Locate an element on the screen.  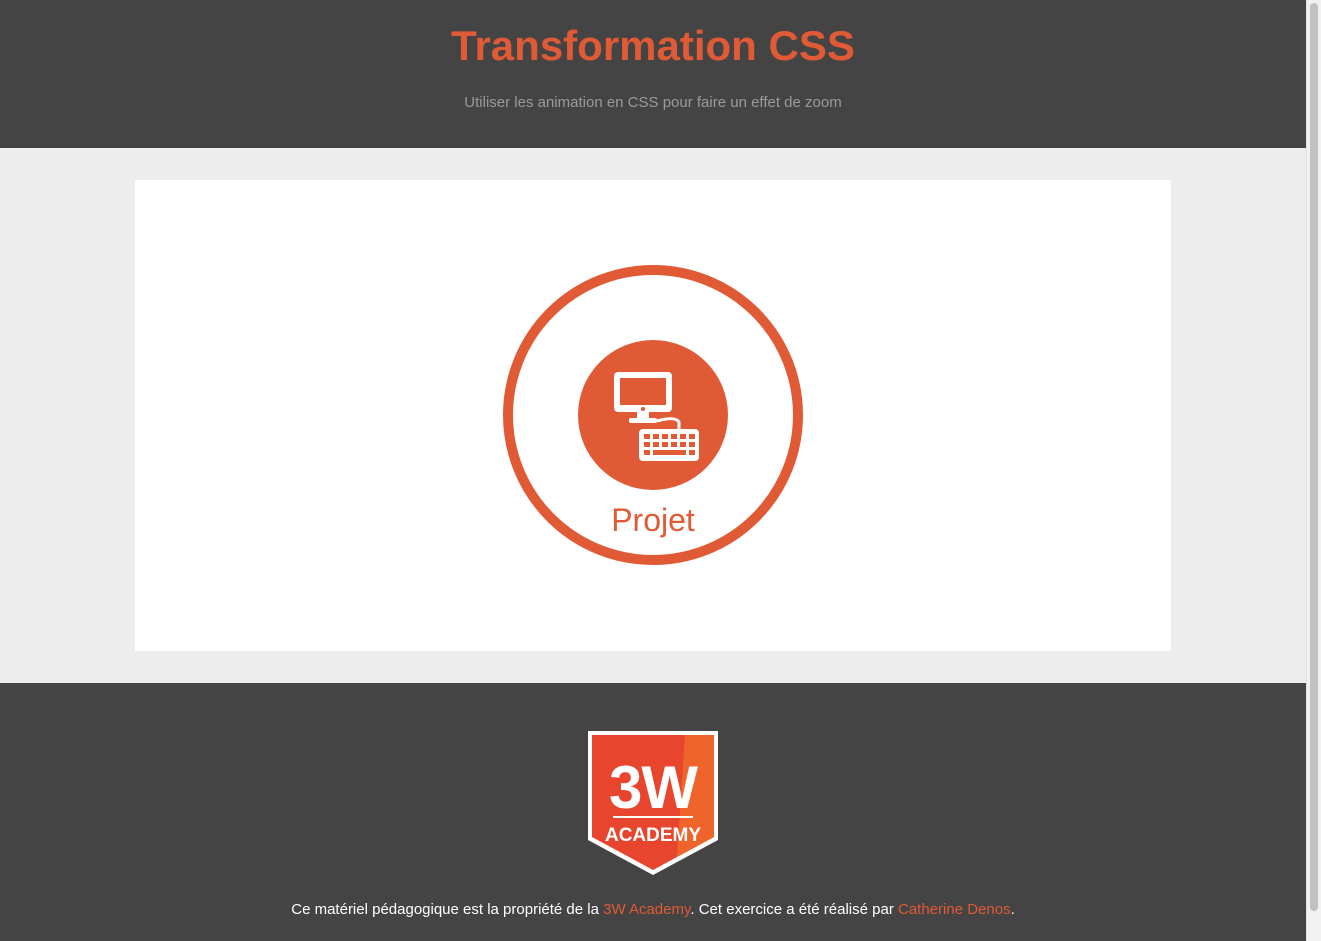
author-link: Catherine Denos is located at coordinates (954, 909).